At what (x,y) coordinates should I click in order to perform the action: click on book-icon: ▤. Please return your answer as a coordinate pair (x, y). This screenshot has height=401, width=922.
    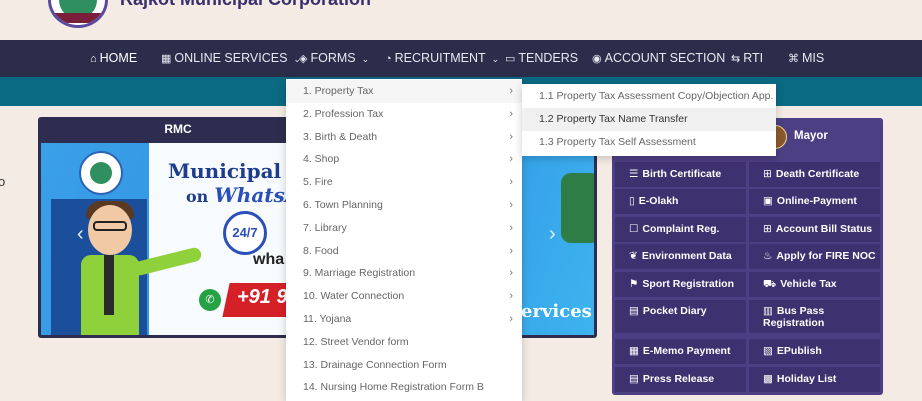
    Looking at the image, I should click on (634, 311).